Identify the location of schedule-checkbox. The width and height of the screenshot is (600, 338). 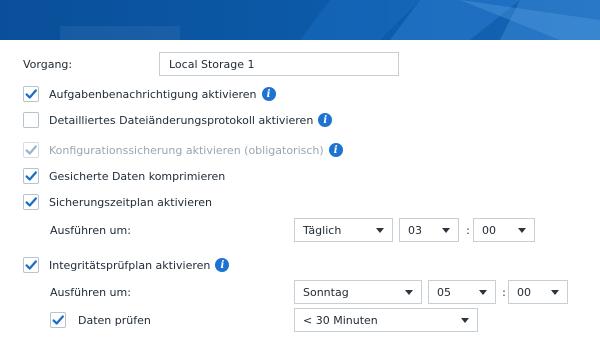
(31, 202).